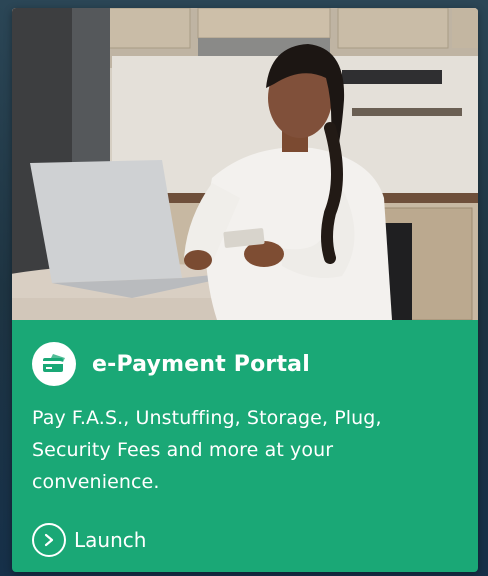 The image size is (488, 576). I want to click on panel-header: e-Payment Portal, so click(171, 364).